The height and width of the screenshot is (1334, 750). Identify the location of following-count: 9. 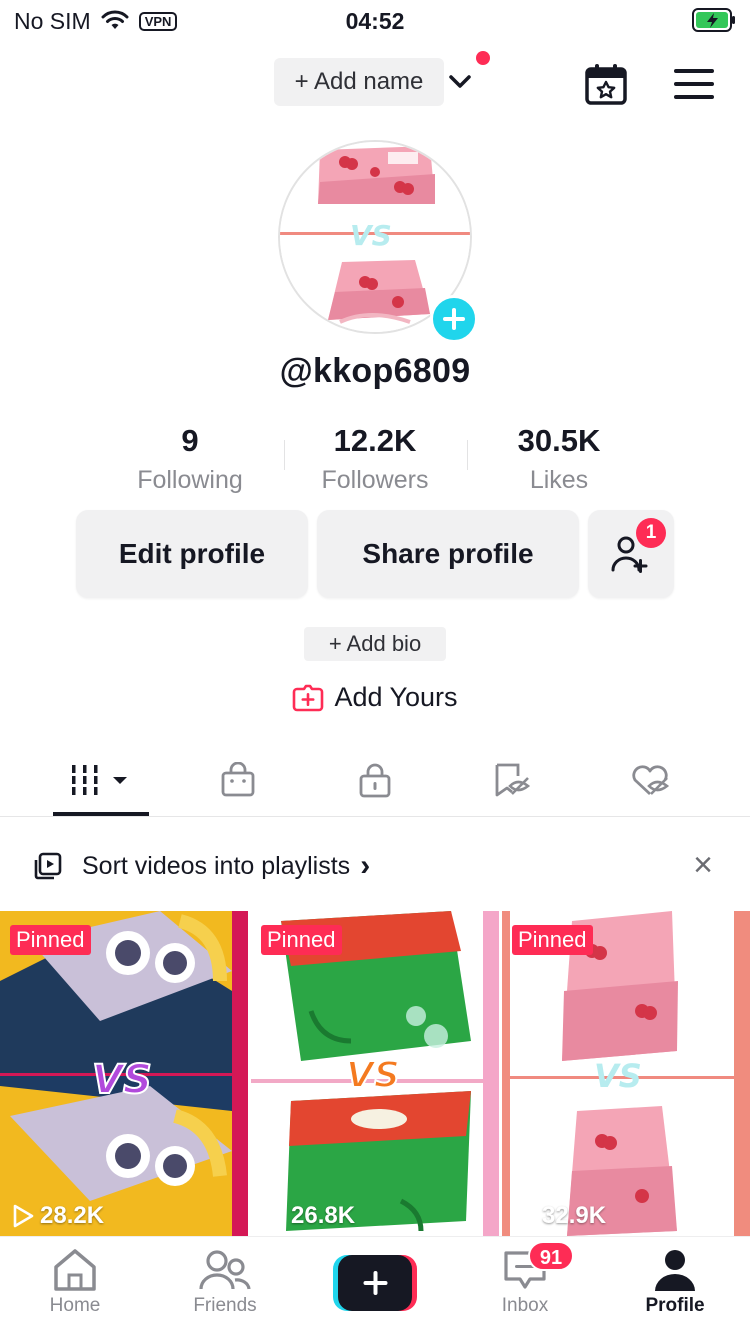
(190, 440).